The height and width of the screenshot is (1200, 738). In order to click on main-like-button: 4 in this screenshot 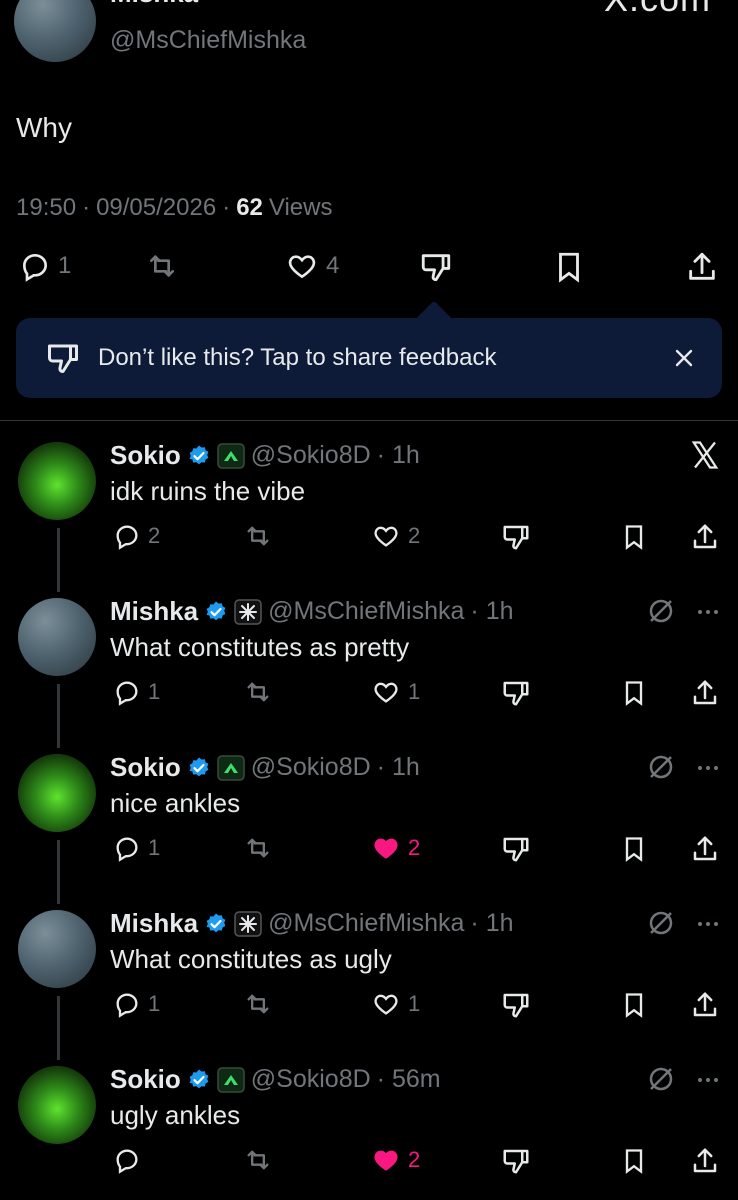, I will do `click(311, 266)`.